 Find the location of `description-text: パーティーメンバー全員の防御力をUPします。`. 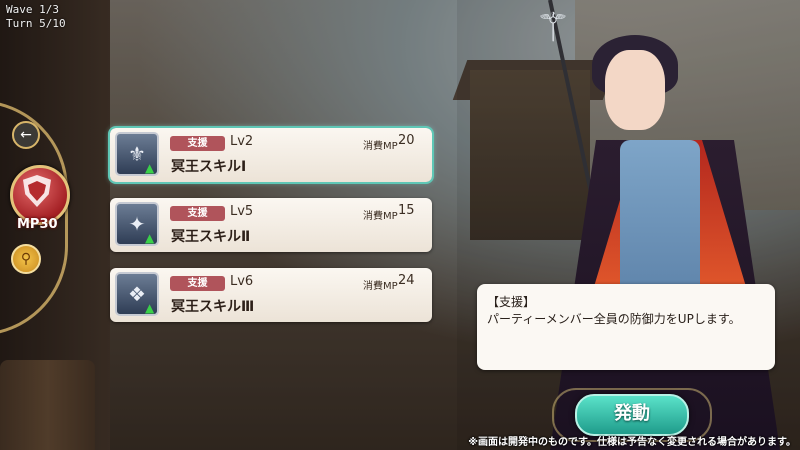

description-text: パーティーメンバー全員の防御力をUPします。 is located at coordinates (614, 319).